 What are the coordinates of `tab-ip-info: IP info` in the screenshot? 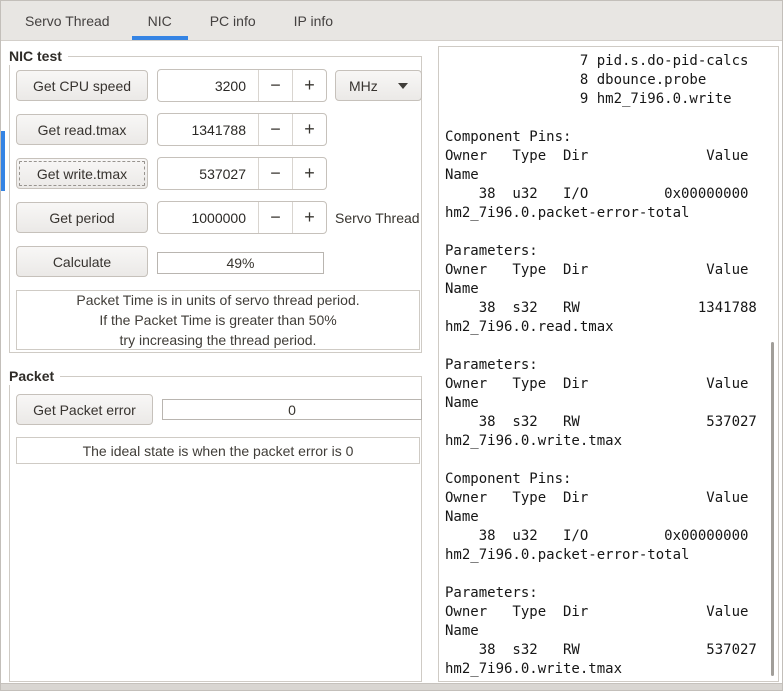 It's located at (313, 20).